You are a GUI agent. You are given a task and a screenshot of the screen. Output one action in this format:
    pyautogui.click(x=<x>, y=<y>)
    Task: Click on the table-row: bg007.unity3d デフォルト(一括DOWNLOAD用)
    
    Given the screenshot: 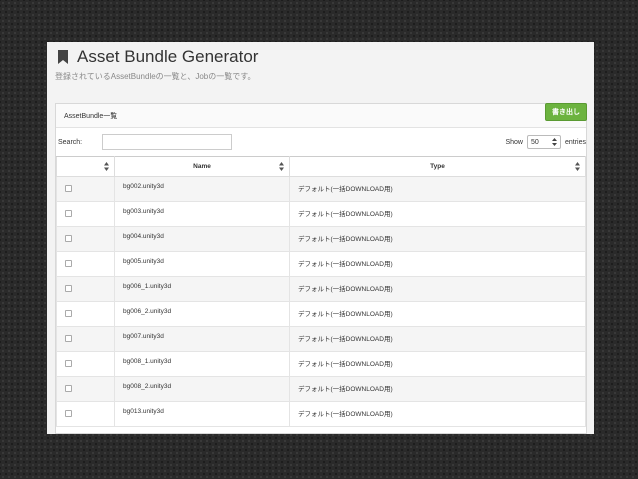 What is the action you would take?
    pyautogui.click(x=321, y=339)
    